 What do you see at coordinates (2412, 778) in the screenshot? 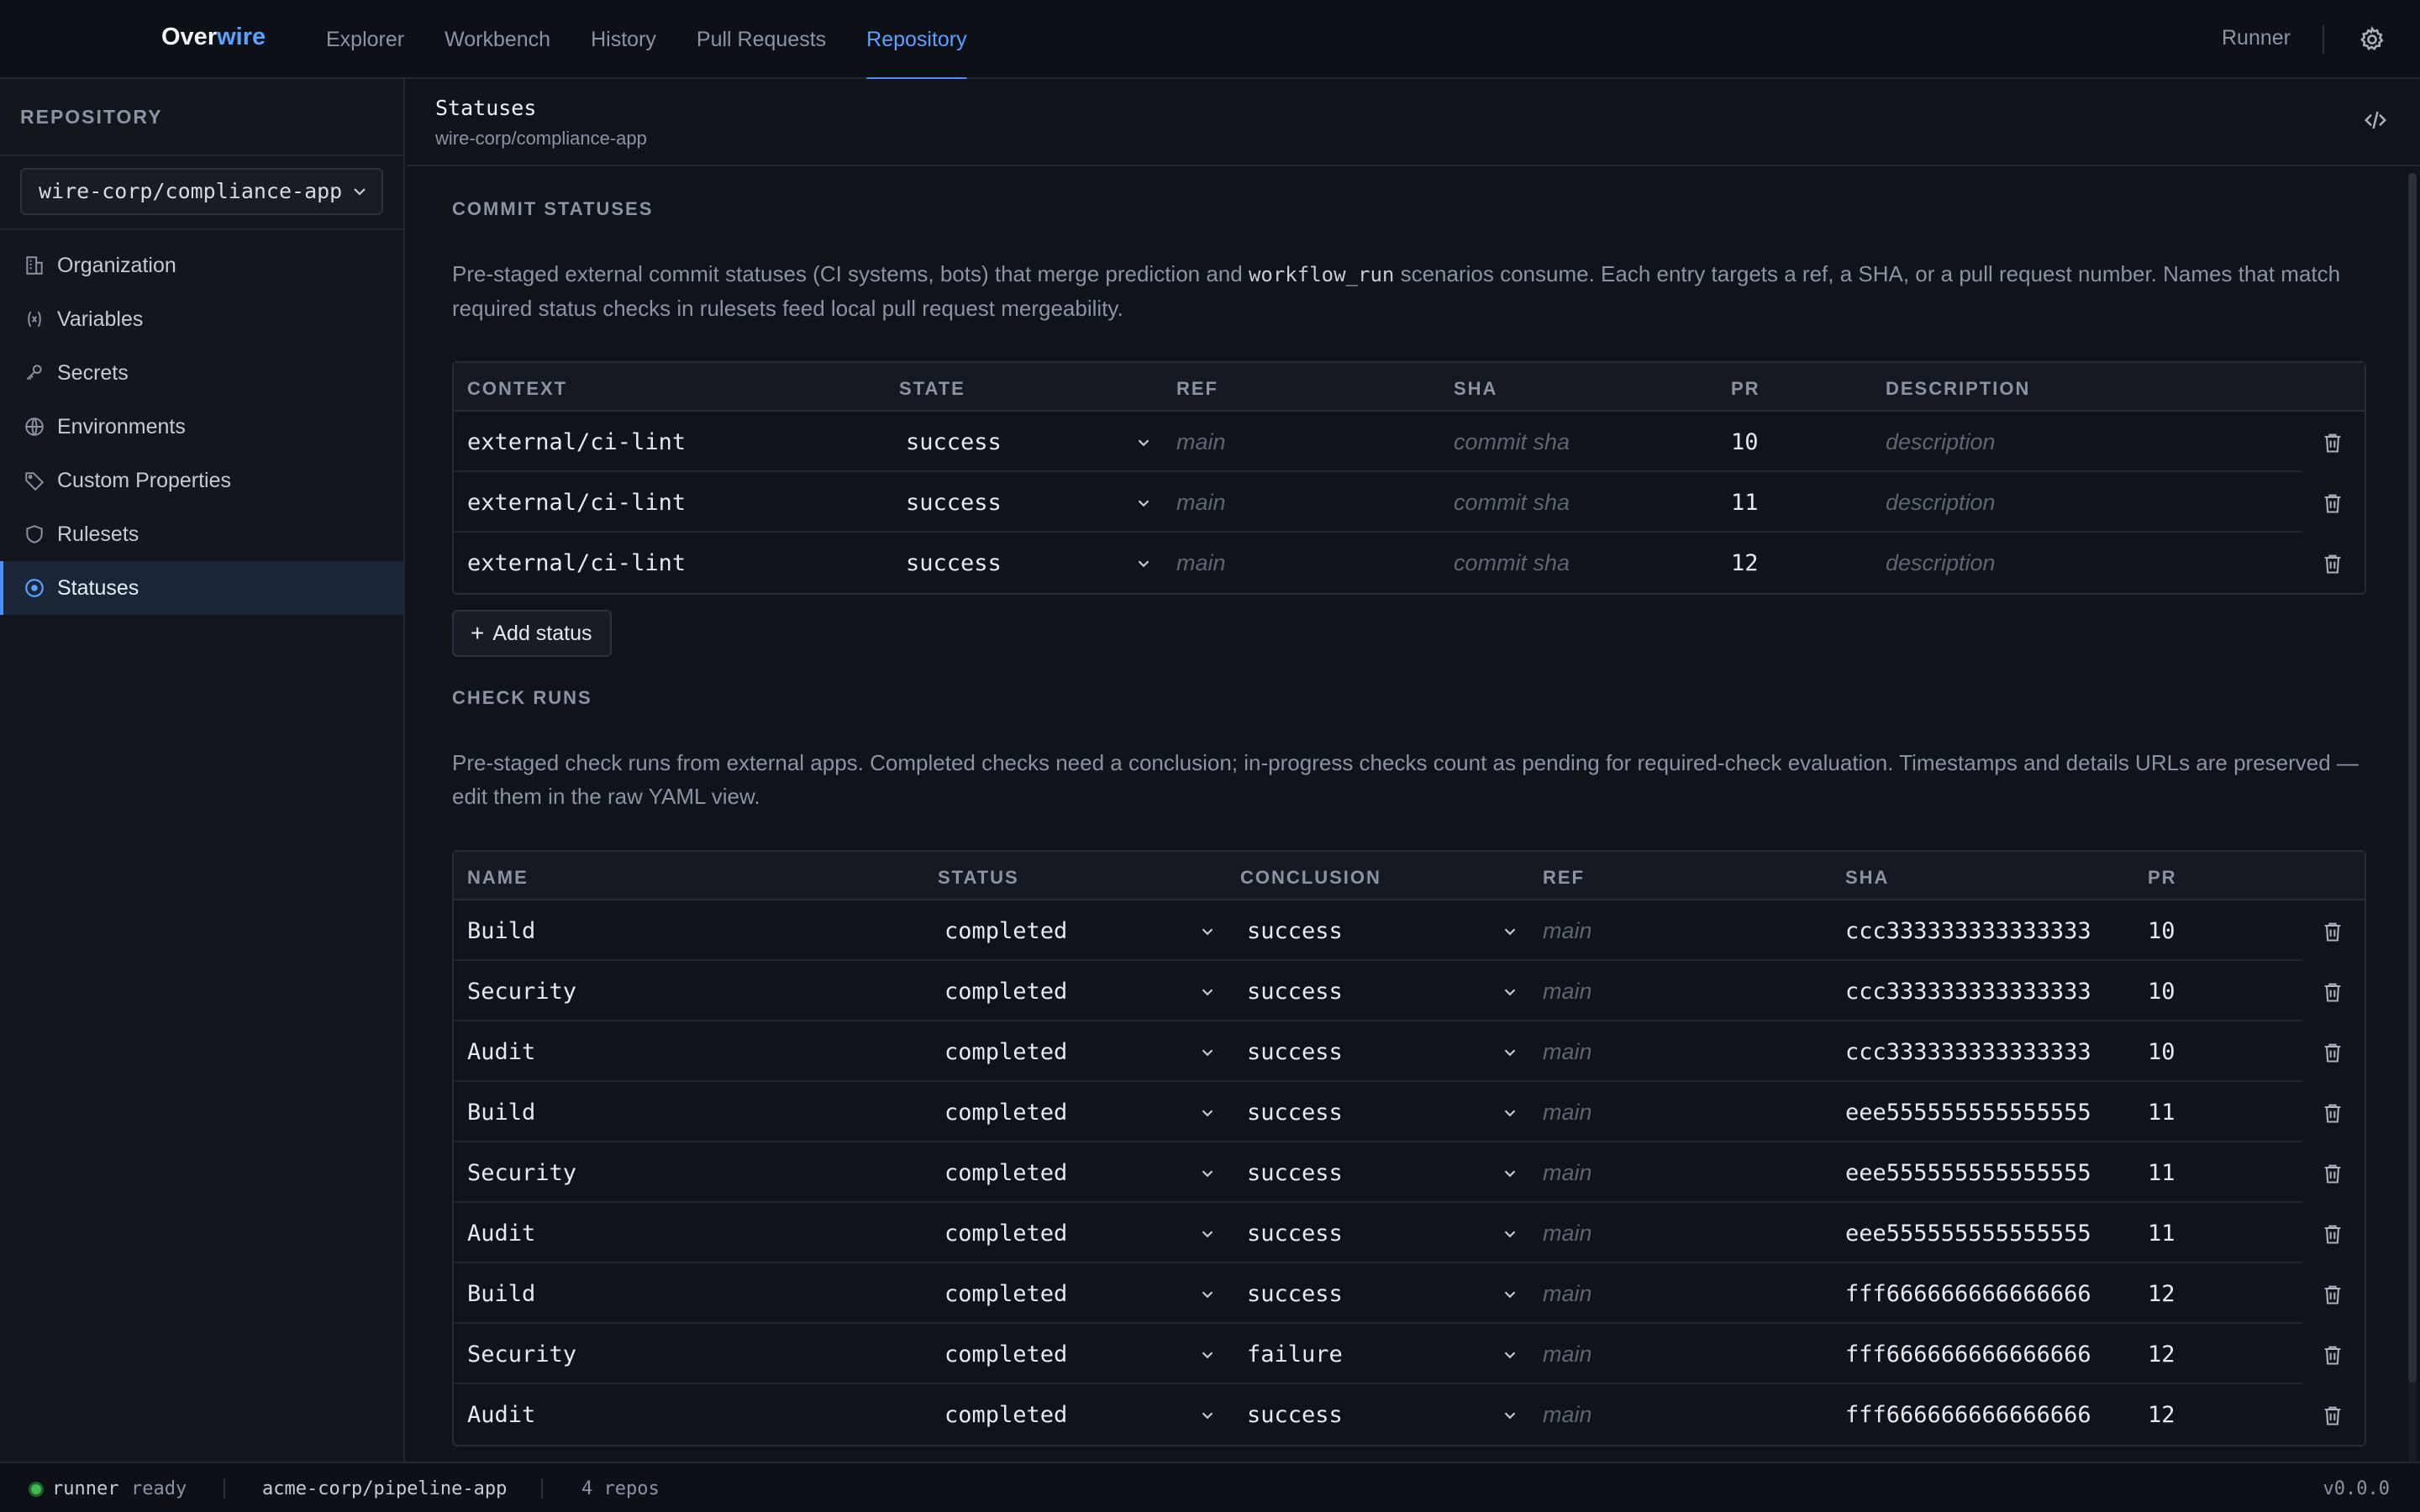
I see `scrollbar-thumb` at bounding box center [2412, 778].